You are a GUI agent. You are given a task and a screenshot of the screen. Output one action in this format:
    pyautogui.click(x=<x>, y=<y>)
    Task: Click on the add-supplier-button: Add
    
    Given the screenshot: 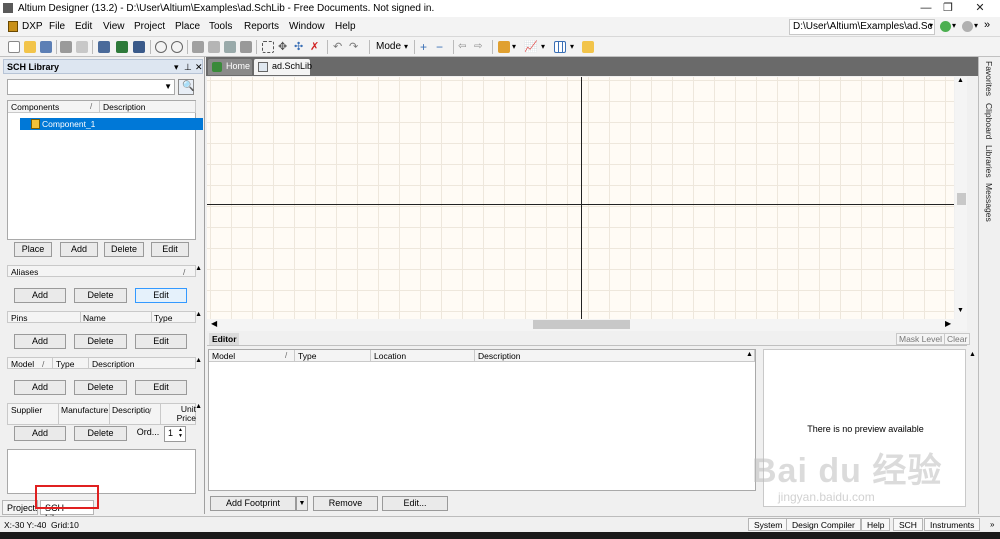 What is the action you would take?
    pyautogui.click(x=40, y=433)
    